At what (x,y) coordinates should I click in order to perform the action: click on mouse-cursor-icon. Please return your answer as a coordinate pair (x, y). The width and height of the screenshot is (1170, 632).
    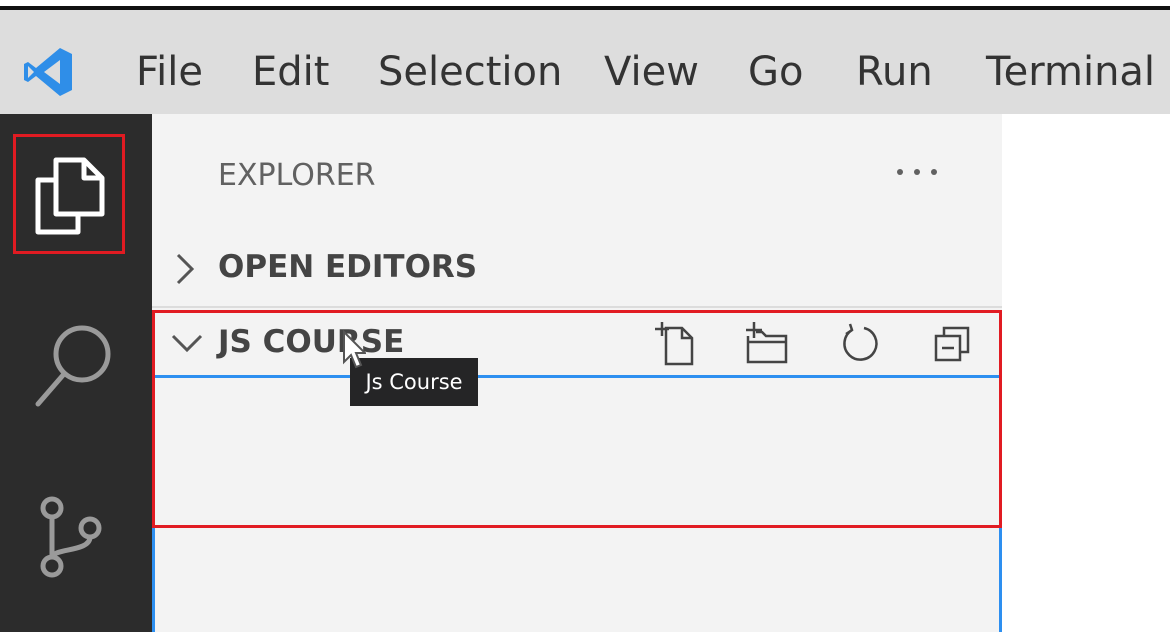
    Looking at the image, I should click on (354, 349).